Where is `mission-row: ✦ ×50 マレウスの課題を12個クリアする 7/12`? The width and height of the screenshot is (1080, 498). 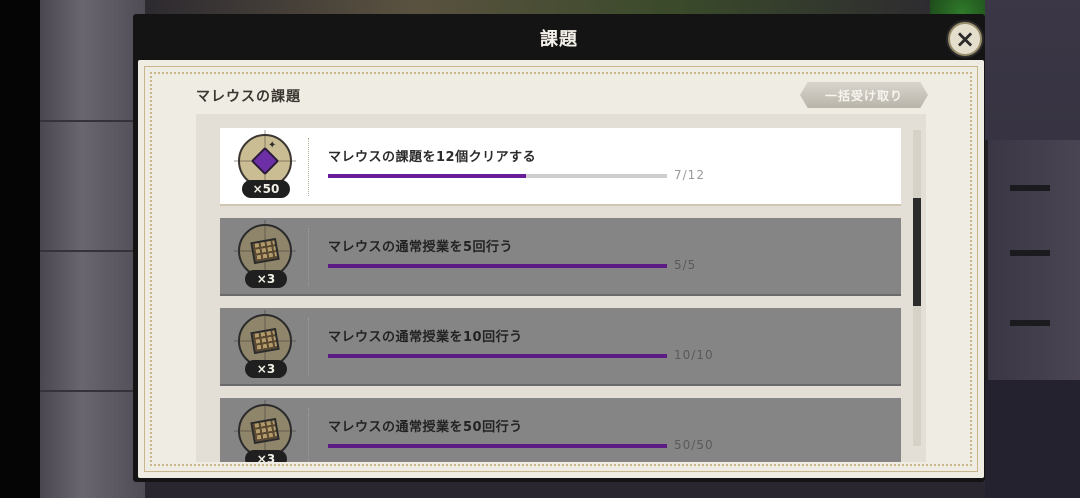
mission-row: ✦ ×50 マレウスの課題を12個クリアする 7/12 is located at coordinates (560, 167).